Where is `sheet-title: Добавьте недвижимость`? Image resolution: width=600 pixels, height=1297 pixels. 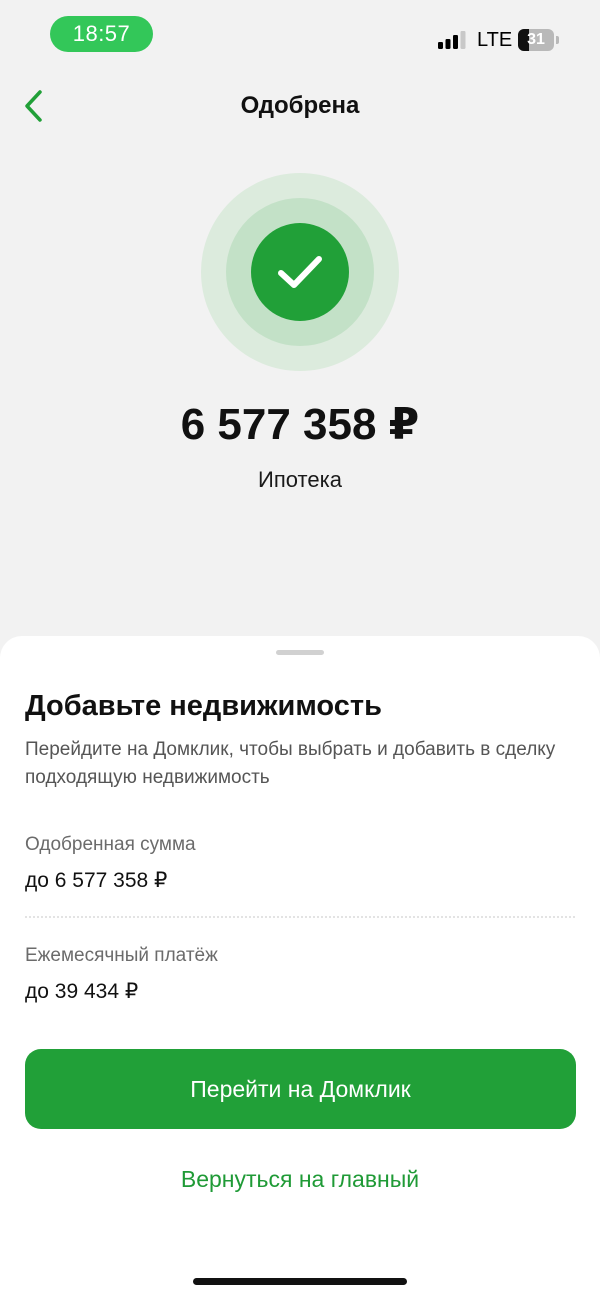 sheet-title: Добавьте недвижимость is located at coordinates (203, 706).